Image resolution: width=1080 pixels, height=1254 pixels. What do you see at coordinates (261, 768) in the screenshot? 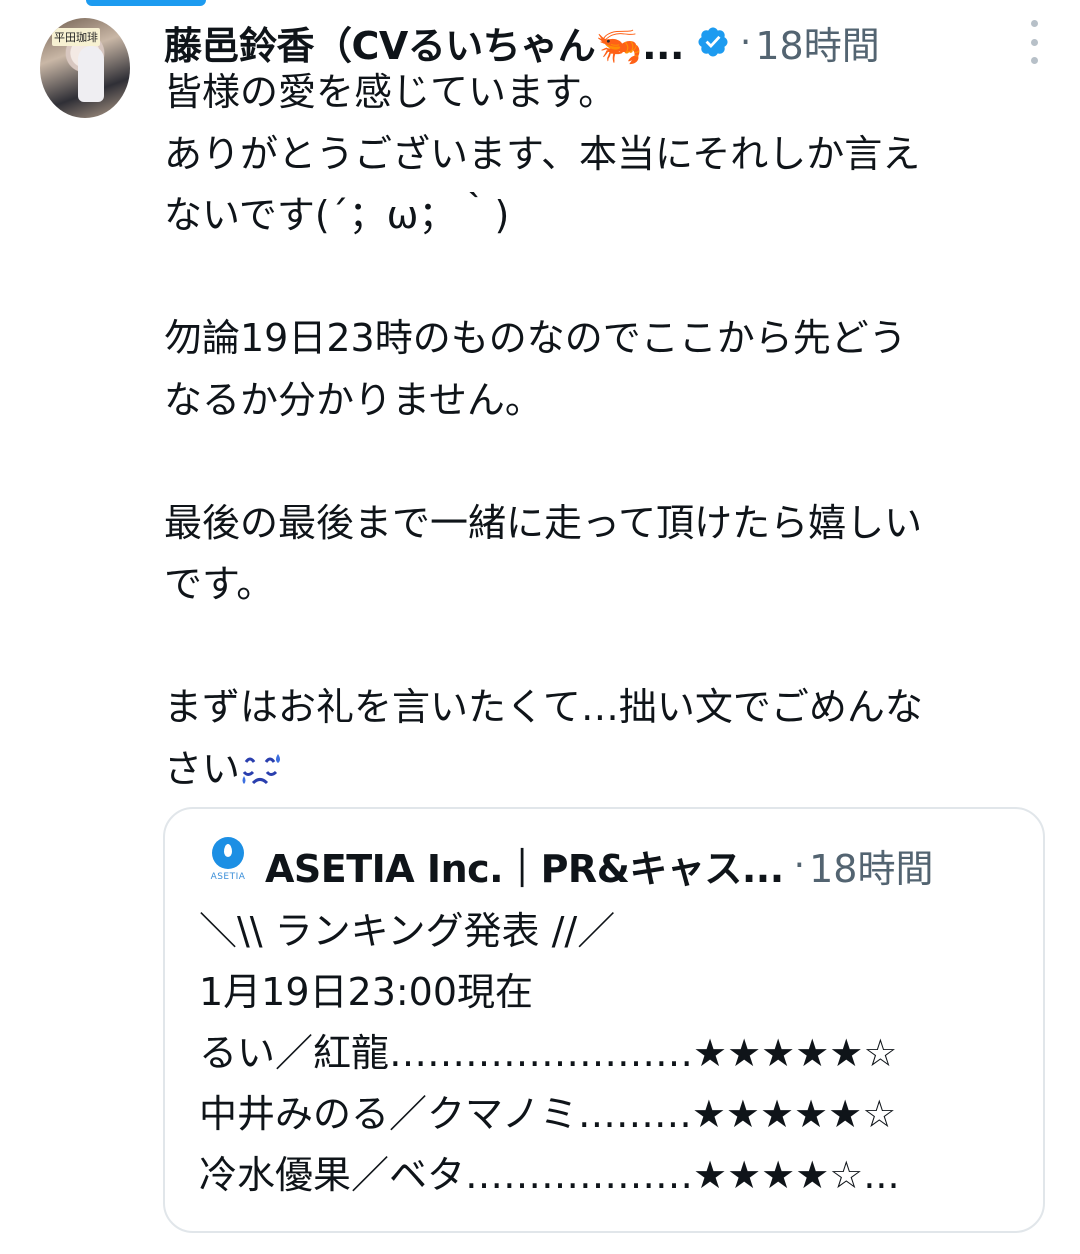
I see `sweat-face-emoji-icon` at bounding box center [261, 768].